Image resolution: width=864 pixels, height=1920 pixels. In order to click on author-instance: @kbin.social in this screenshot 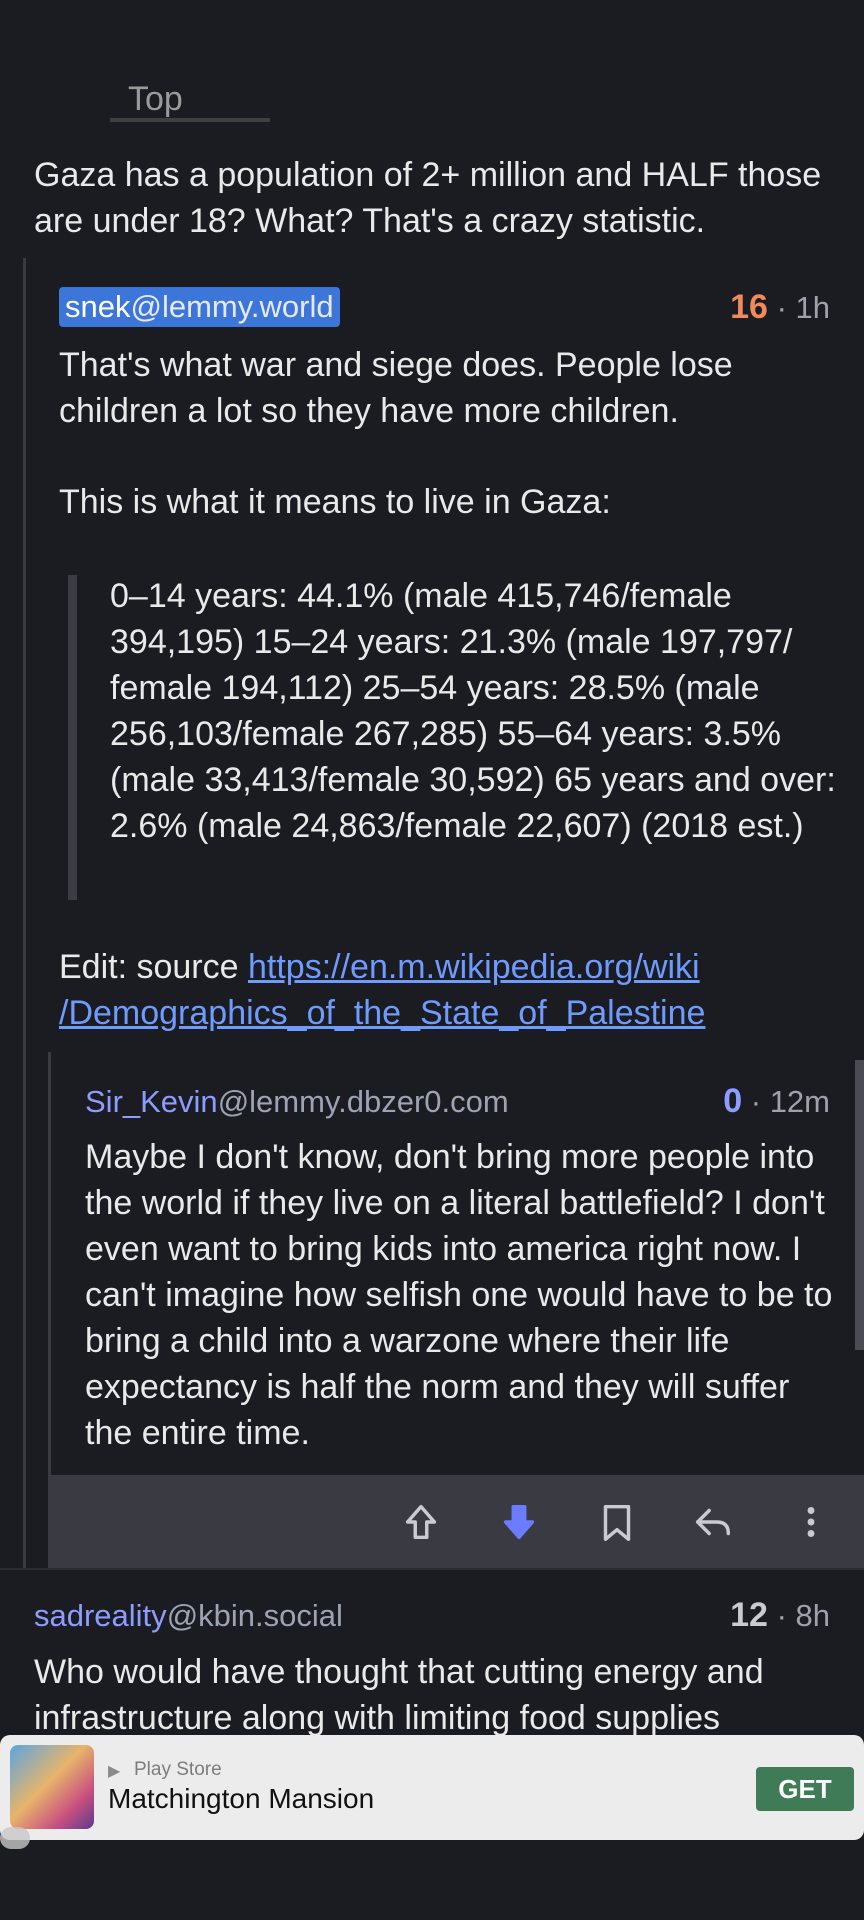, I will do `click(254, 1615)`.